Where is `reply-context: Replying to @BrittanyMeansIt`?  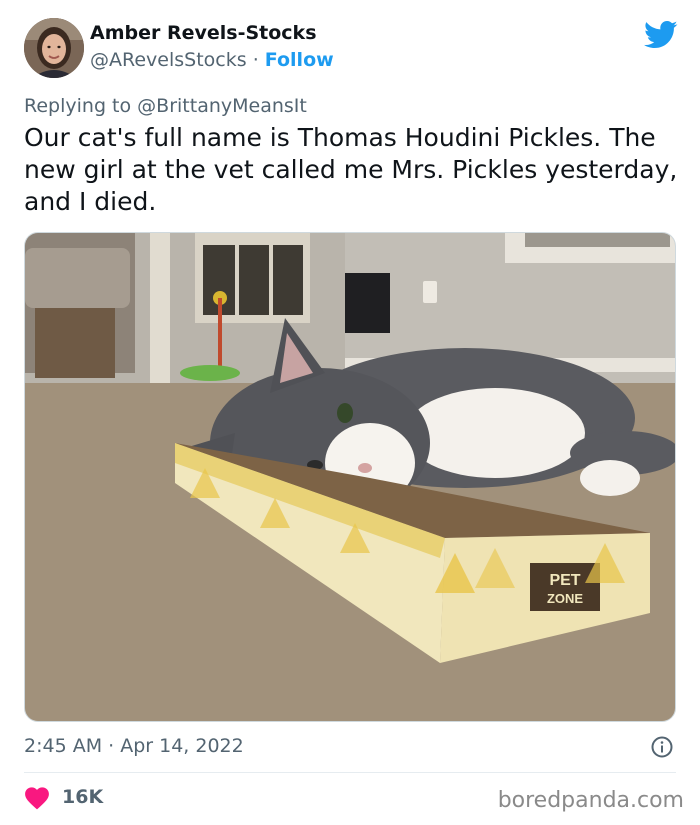
reply-context: Replying to @BrittanyMeansIt is located at coordinates (165, 106).